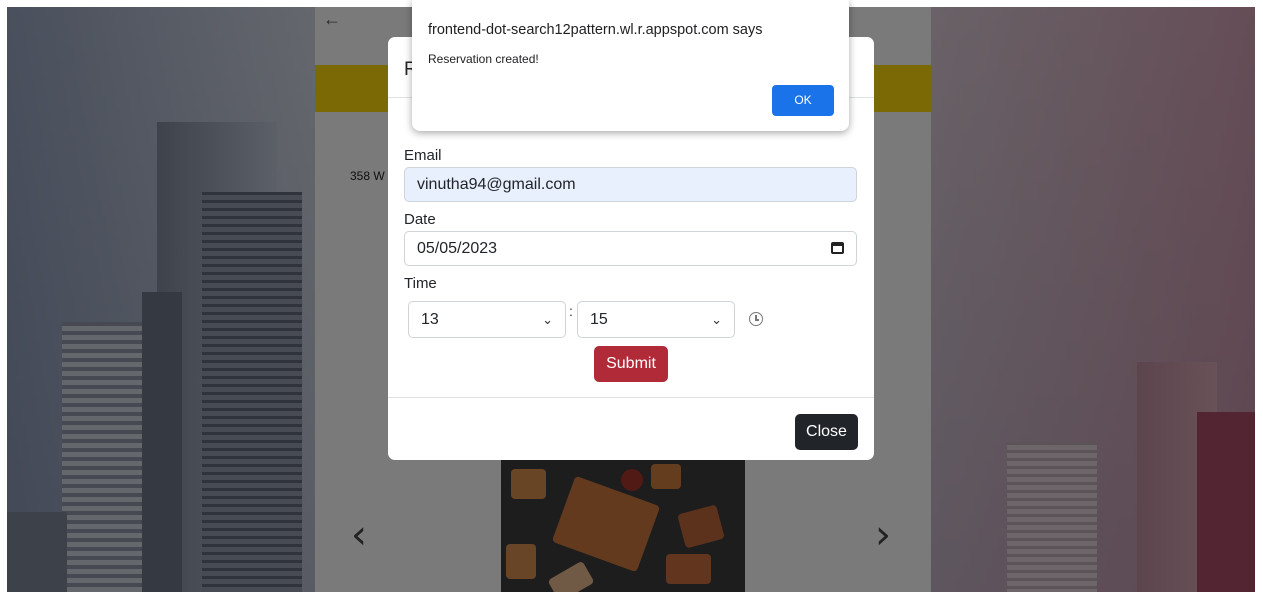 The width and height of the screenshot is (1263, 592). Describe the element at coordinates (430, 319) in the screenshot. I see `hour-value: 13` at that location.